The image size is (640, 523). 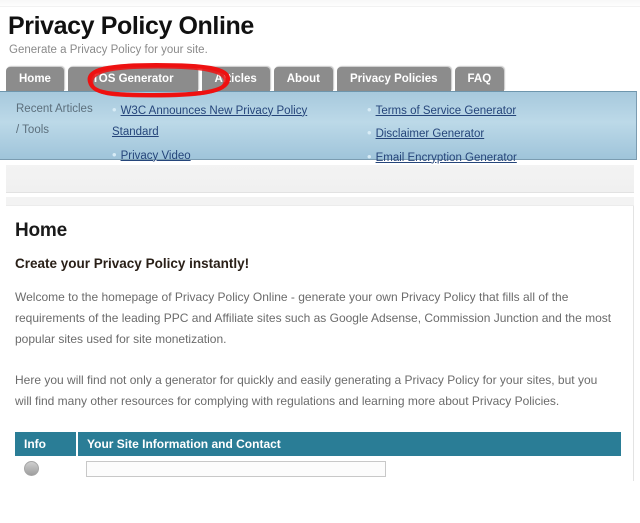 I want to click on table-row, so click(x=318, y=468).